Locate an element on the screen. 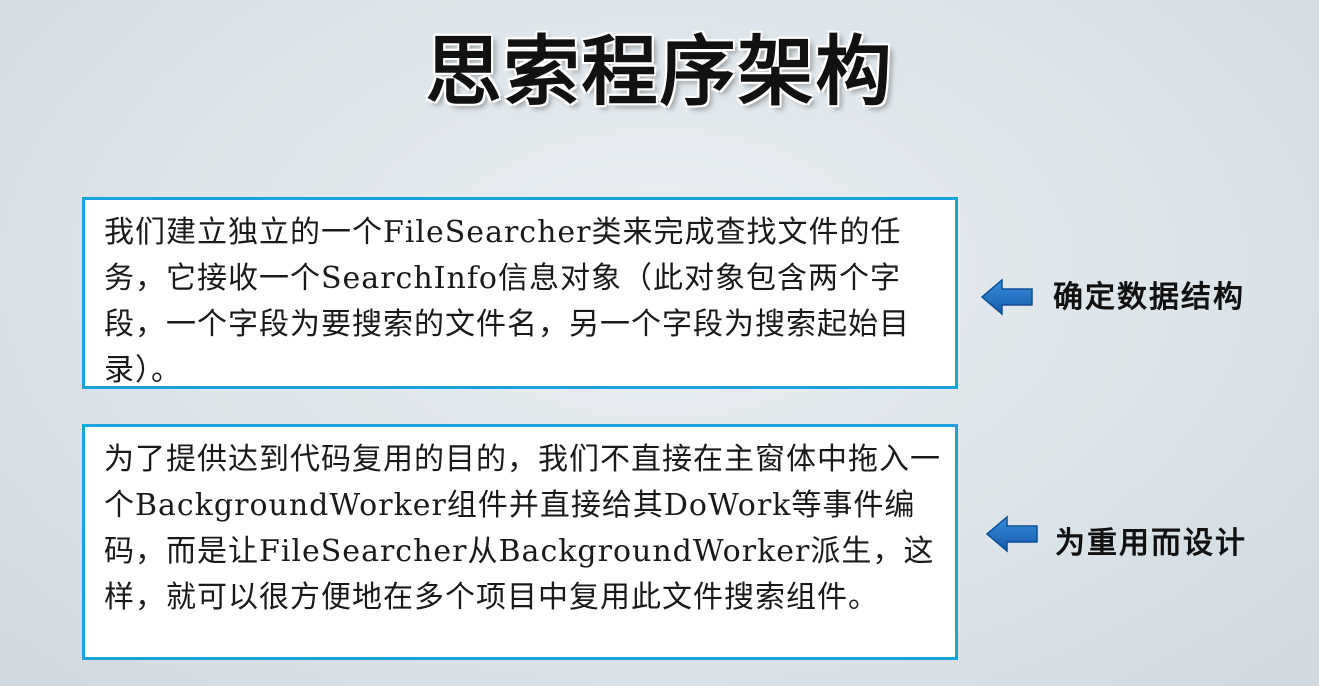  side-note-reuse-design: 为重用而设计 is located at coordinates (1151, 543).